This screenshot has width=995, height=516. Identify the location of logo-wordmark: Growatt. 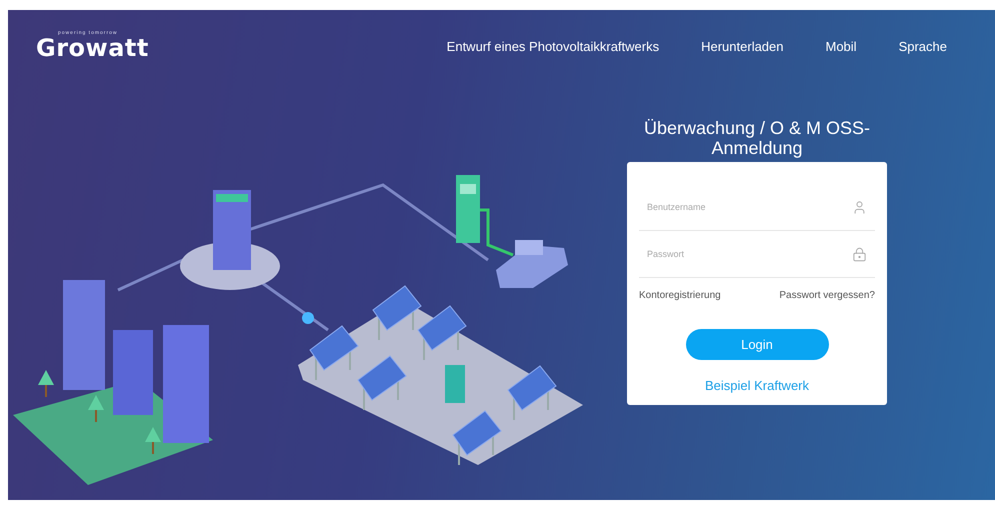
(92, 48).